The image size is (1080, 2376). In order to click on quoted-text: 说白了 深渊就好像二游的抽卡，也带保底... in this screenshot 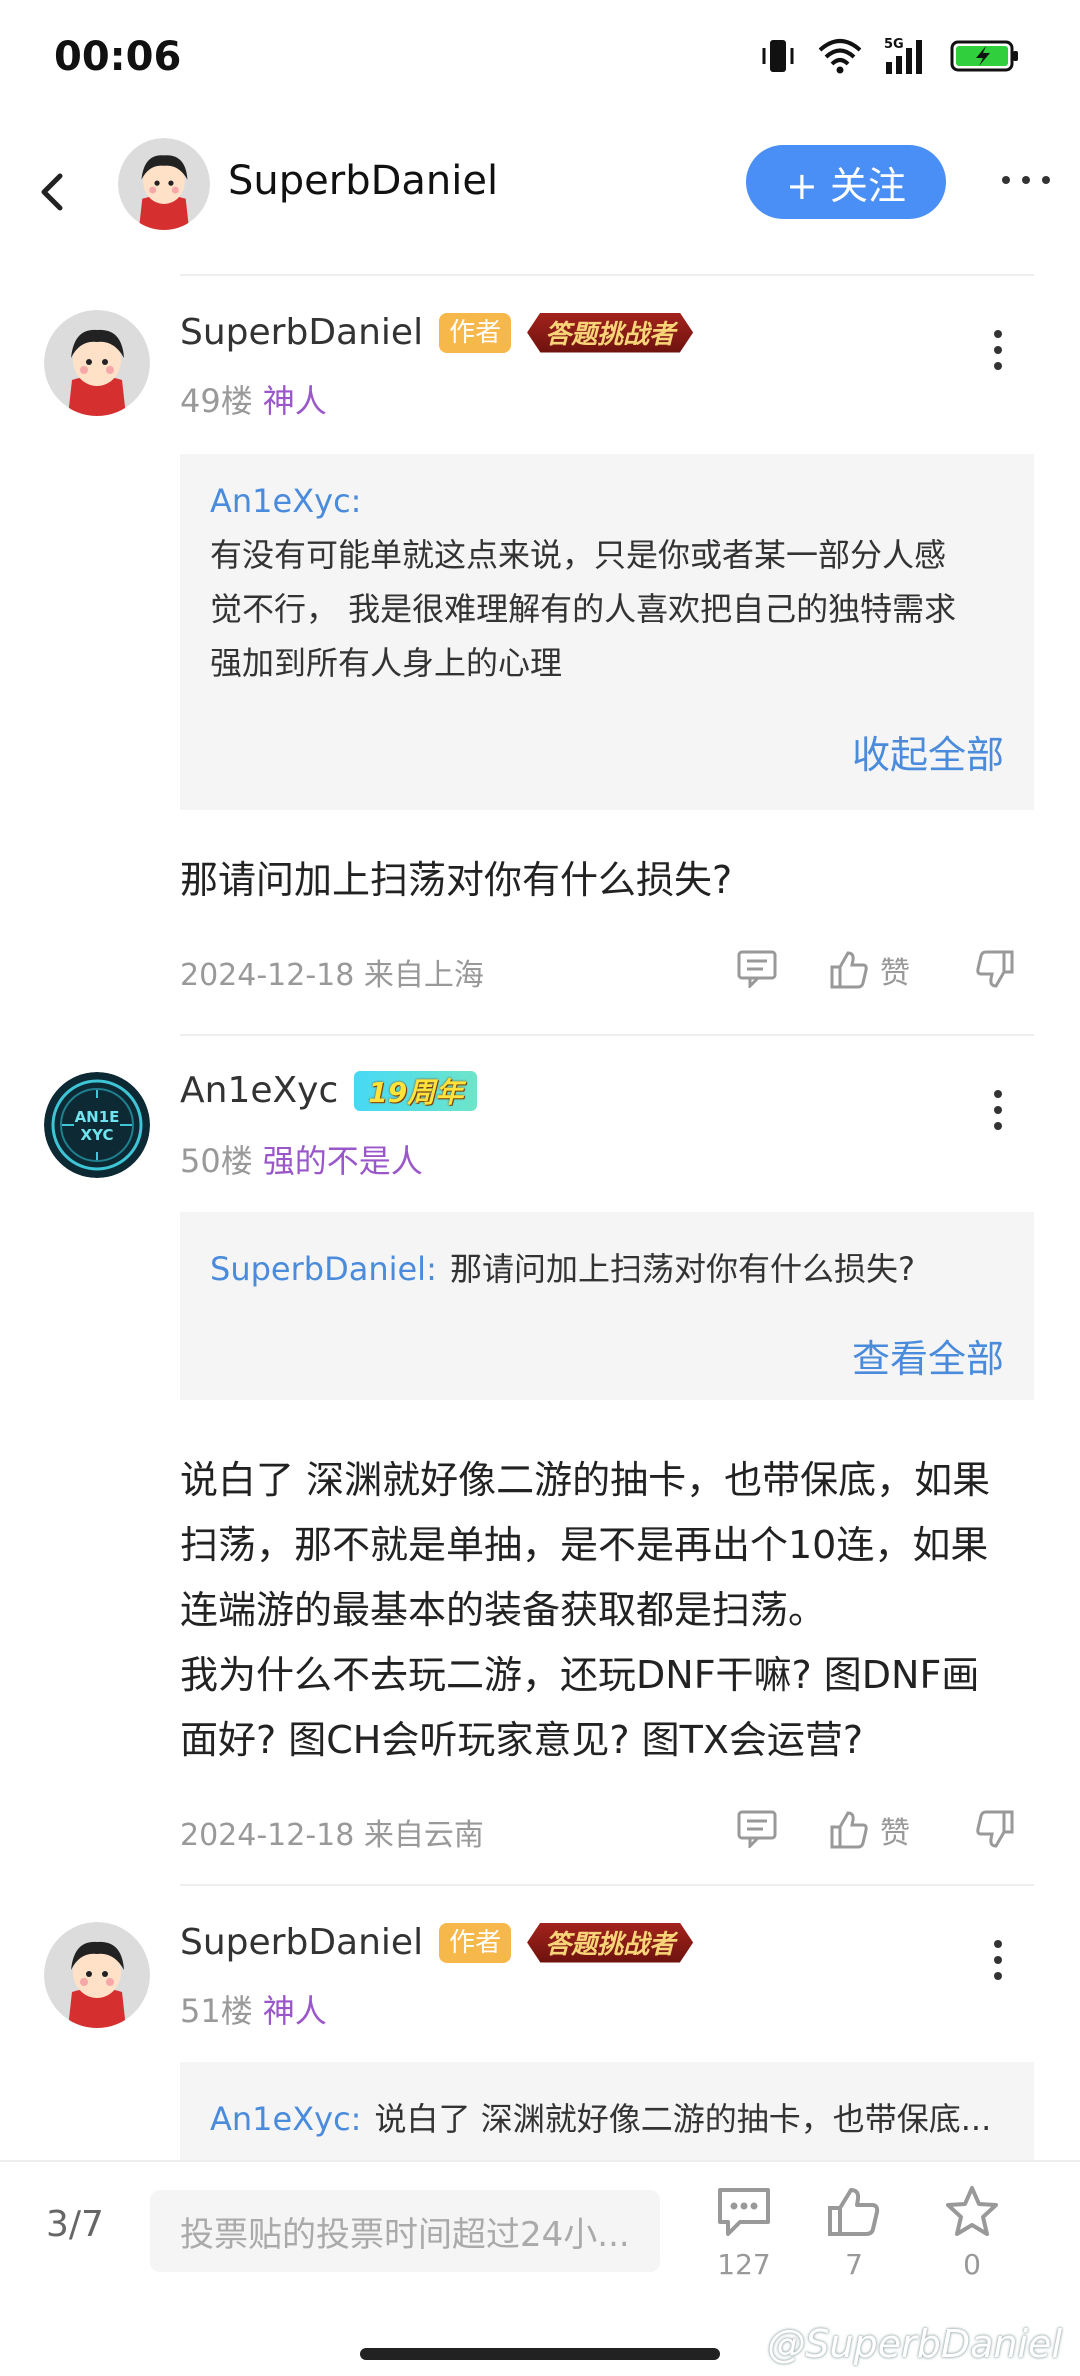, I will do `click(683, 2119)`.